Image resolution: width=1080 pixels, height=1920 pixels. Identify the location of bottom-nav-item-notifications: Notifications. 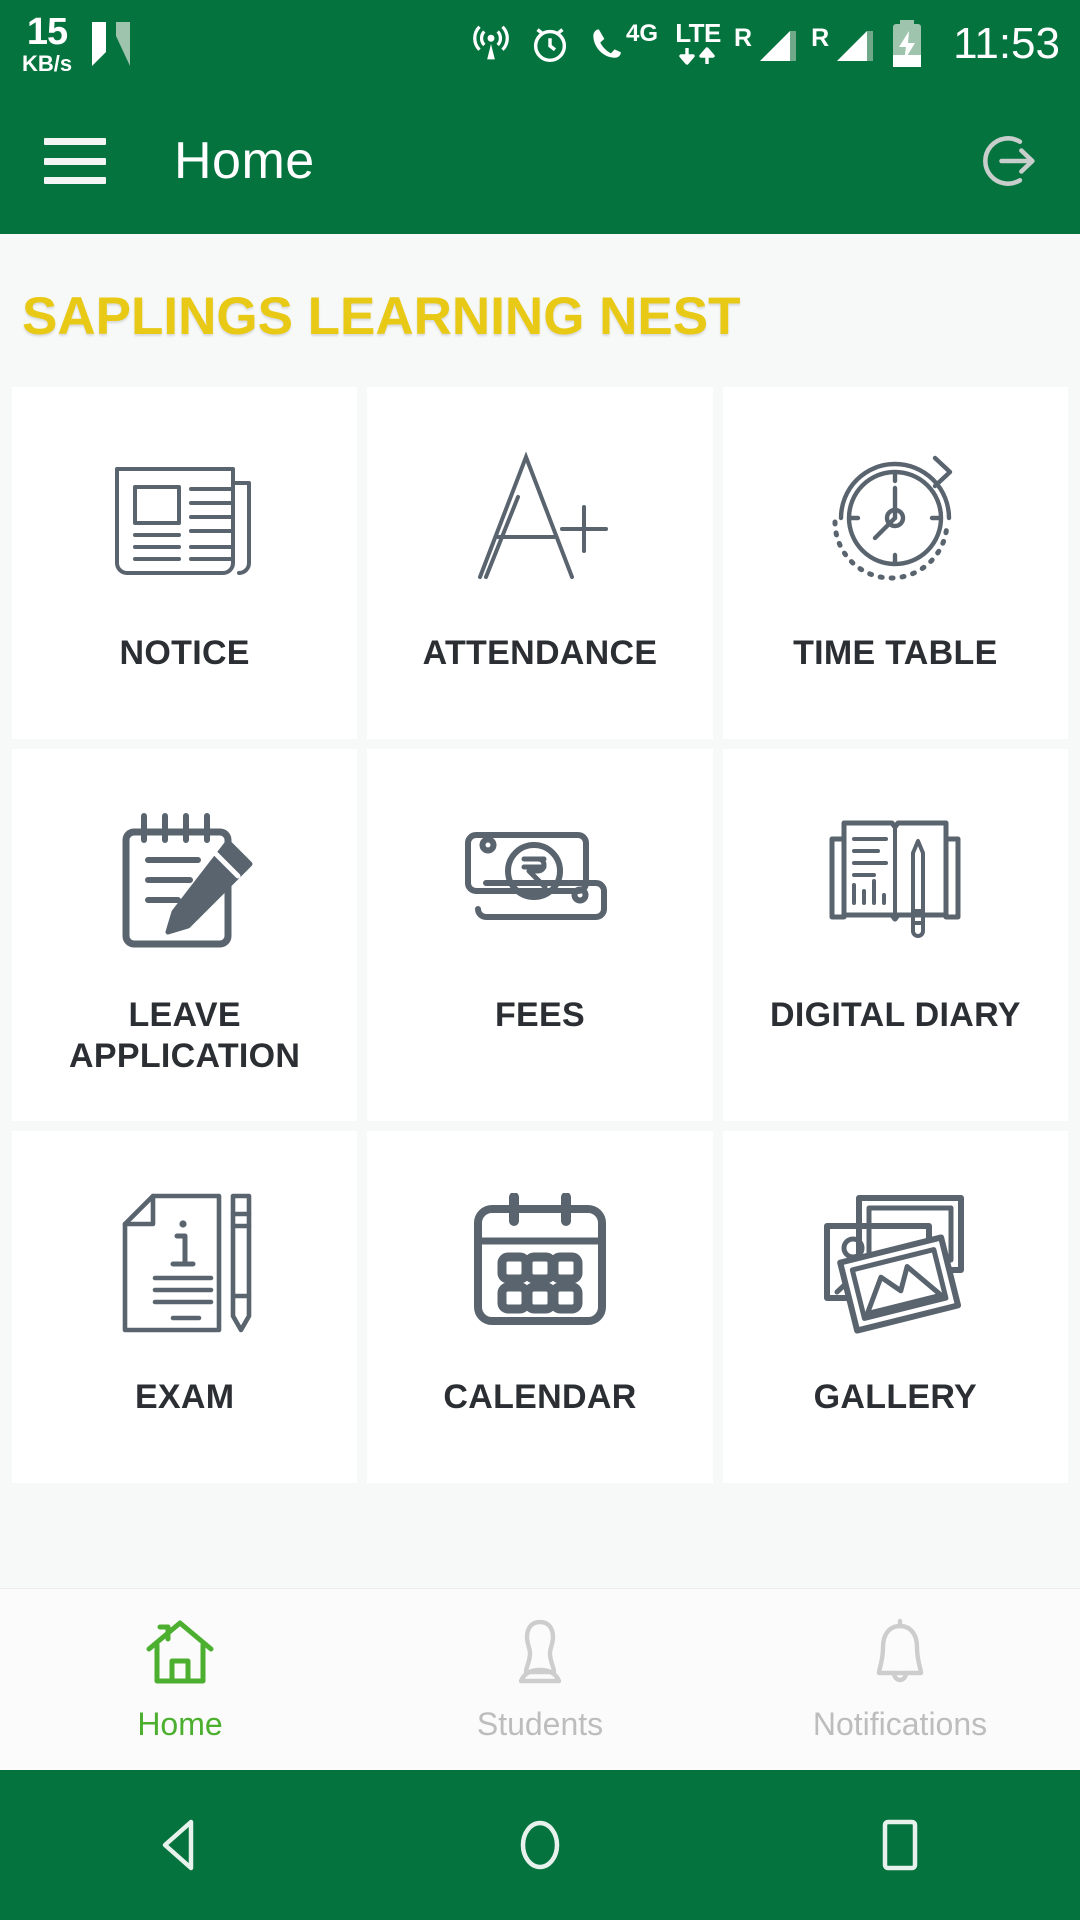
(900, 1680).